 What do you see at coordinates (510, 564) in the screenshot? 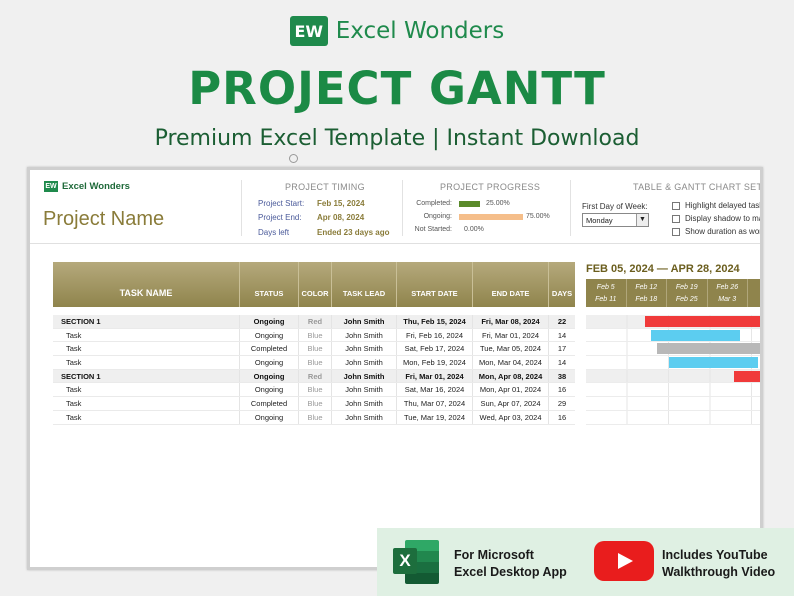
I see `excel-badge-text: For Microsoft Excel Desktop App` at bounding box center [510, 564].